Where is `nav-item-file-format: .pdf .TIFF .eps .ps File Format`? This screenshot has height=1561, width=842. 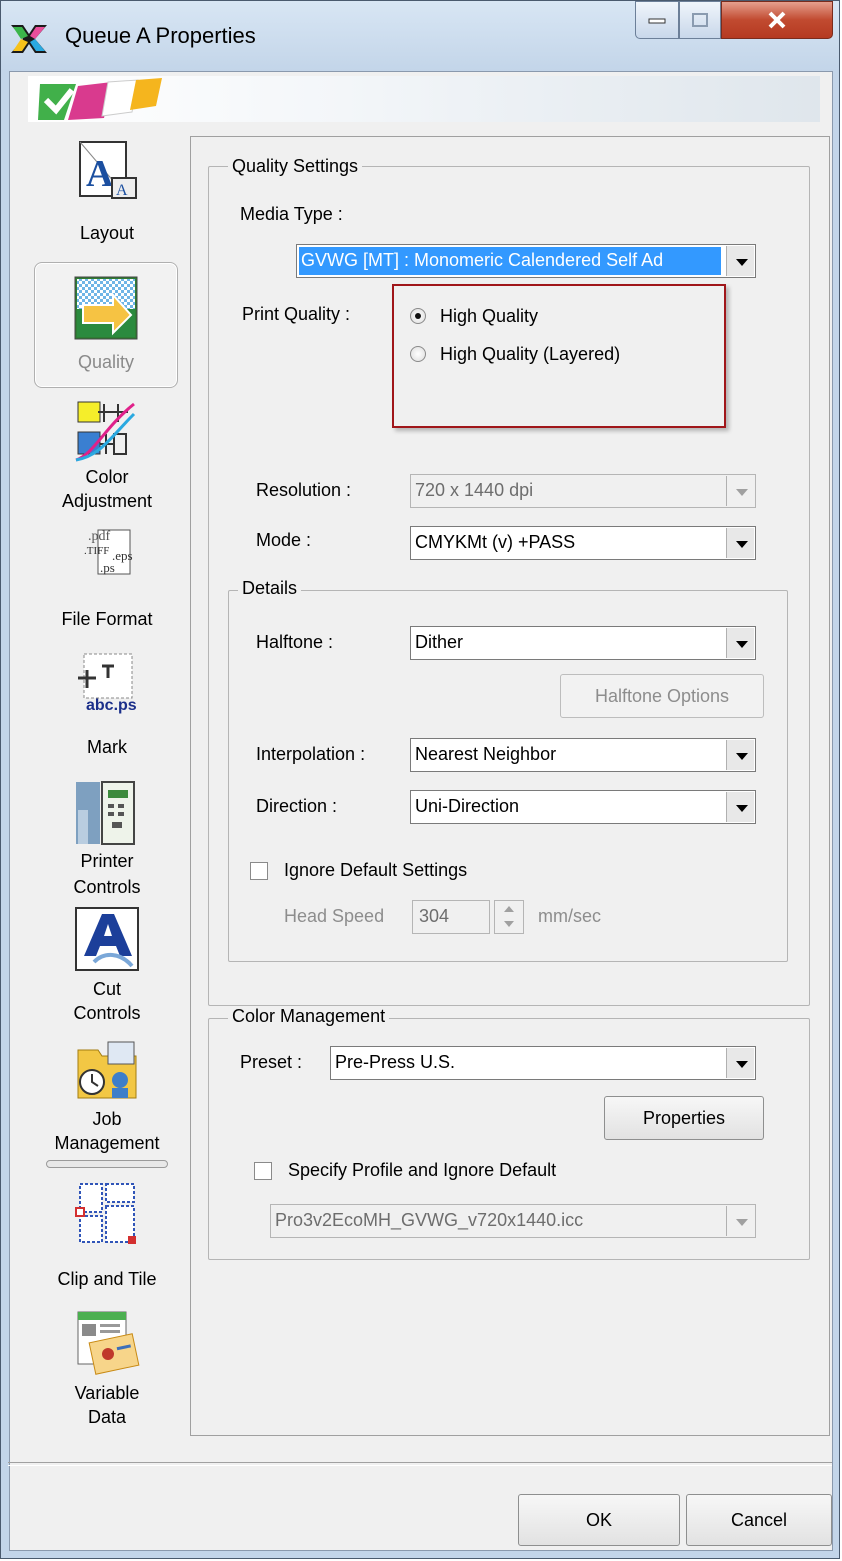
nav-item-file-format: .pdf .TIFF .eps .ps File Format is located at coordinates (107, 578).